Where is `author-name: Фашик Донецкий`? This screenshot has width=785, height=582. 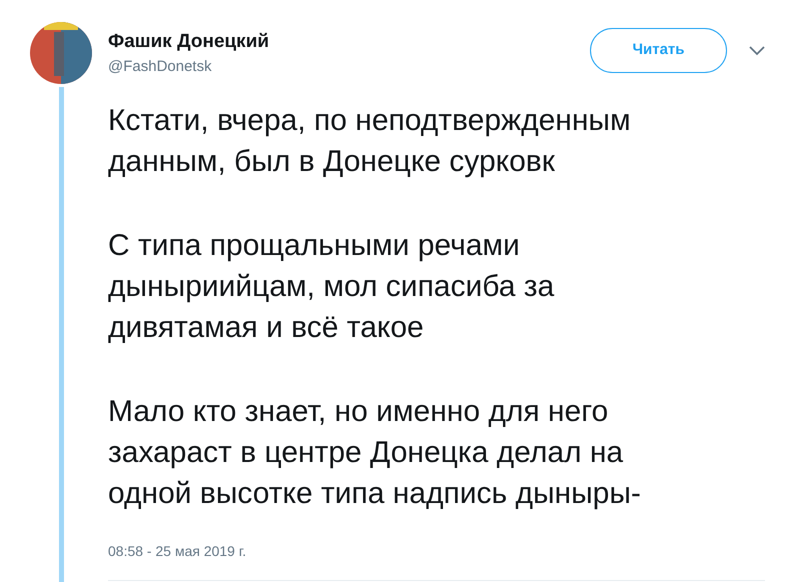 author-name: Фашик Донецкий is located at coordinates (349, 42).